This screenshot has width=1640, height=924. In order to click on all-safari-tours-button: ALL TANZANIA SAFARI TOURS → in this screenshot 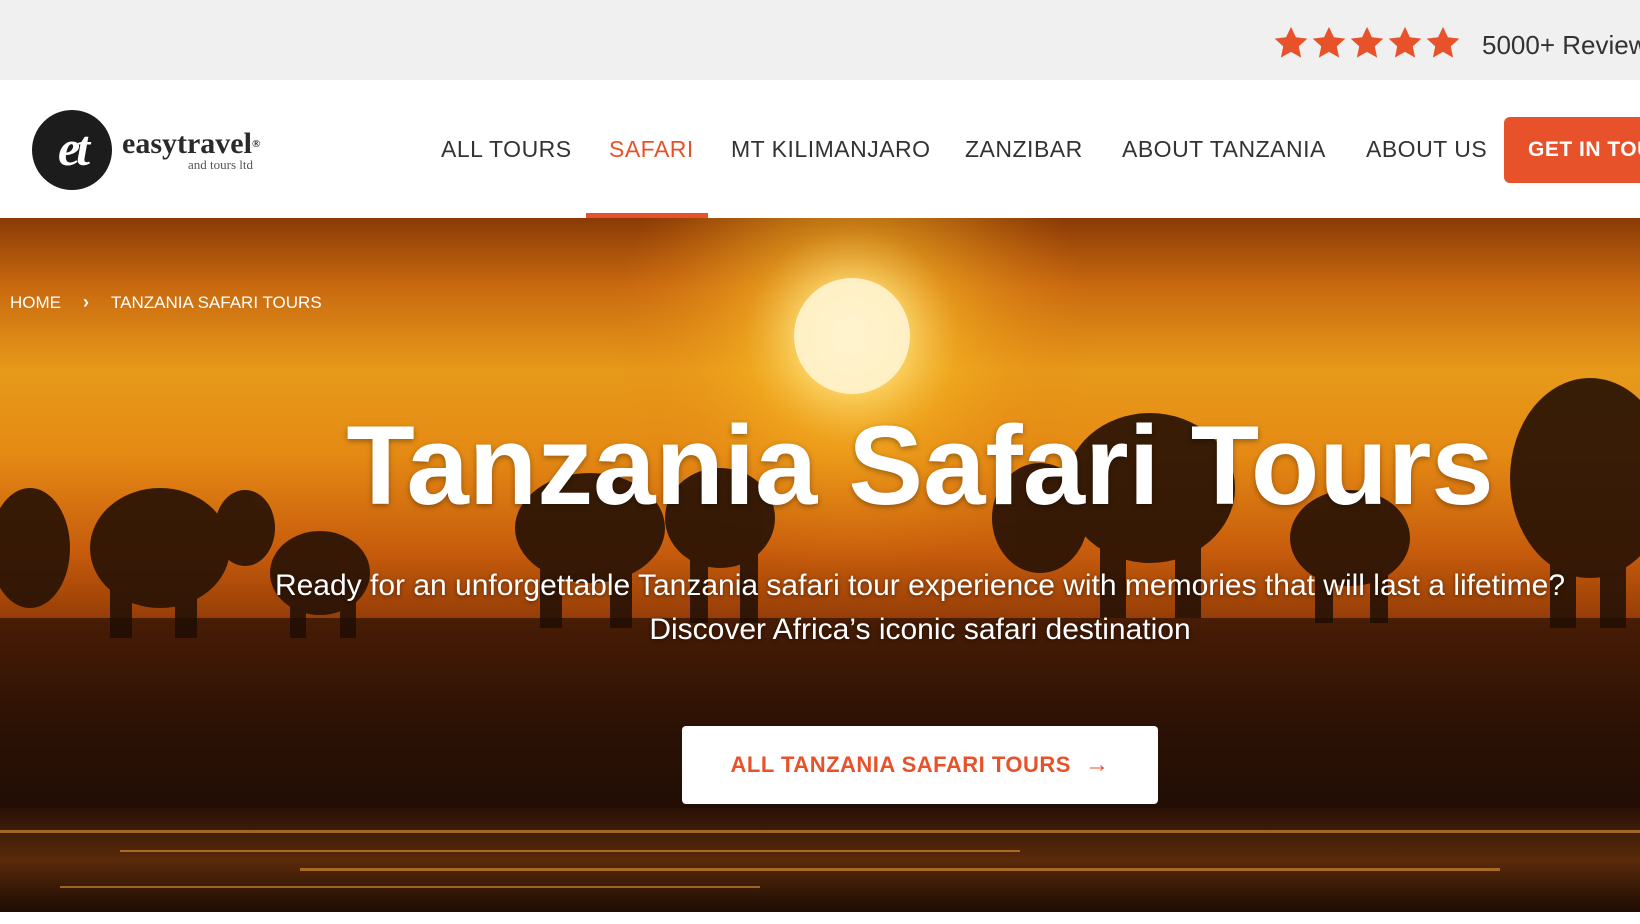, I will do `click(920, 765)`.